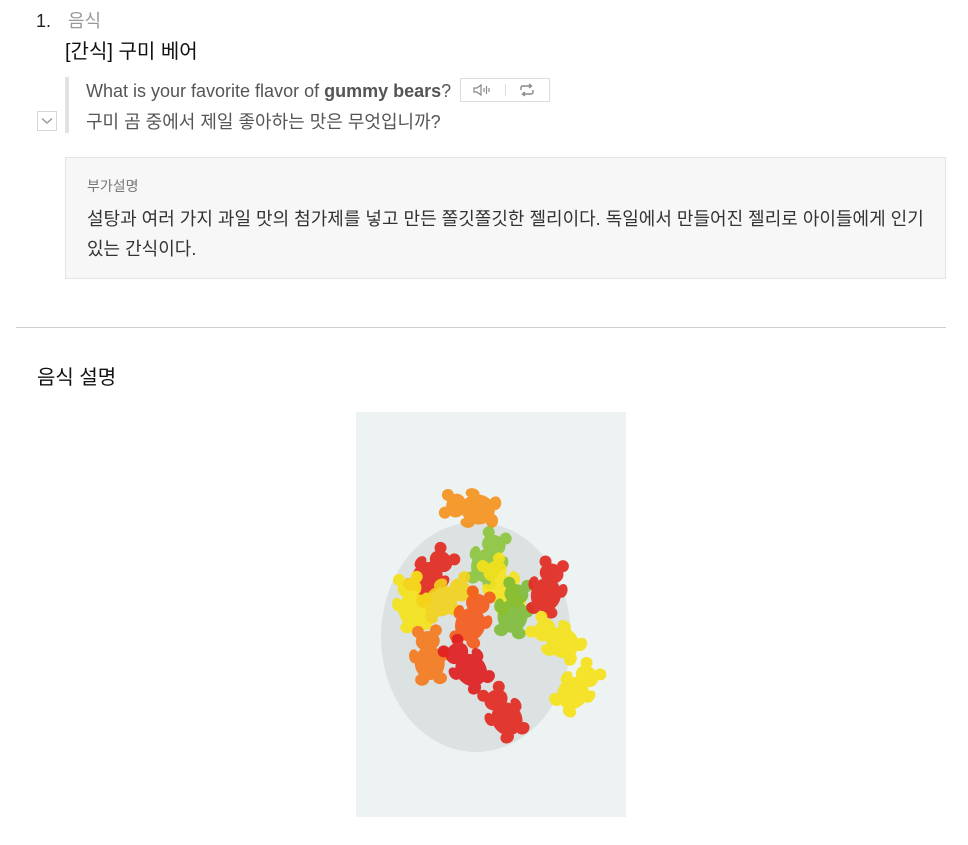 The width and height of the screenshot is (968, 845). I want to click on entry-number: 1., so click(44, 21).